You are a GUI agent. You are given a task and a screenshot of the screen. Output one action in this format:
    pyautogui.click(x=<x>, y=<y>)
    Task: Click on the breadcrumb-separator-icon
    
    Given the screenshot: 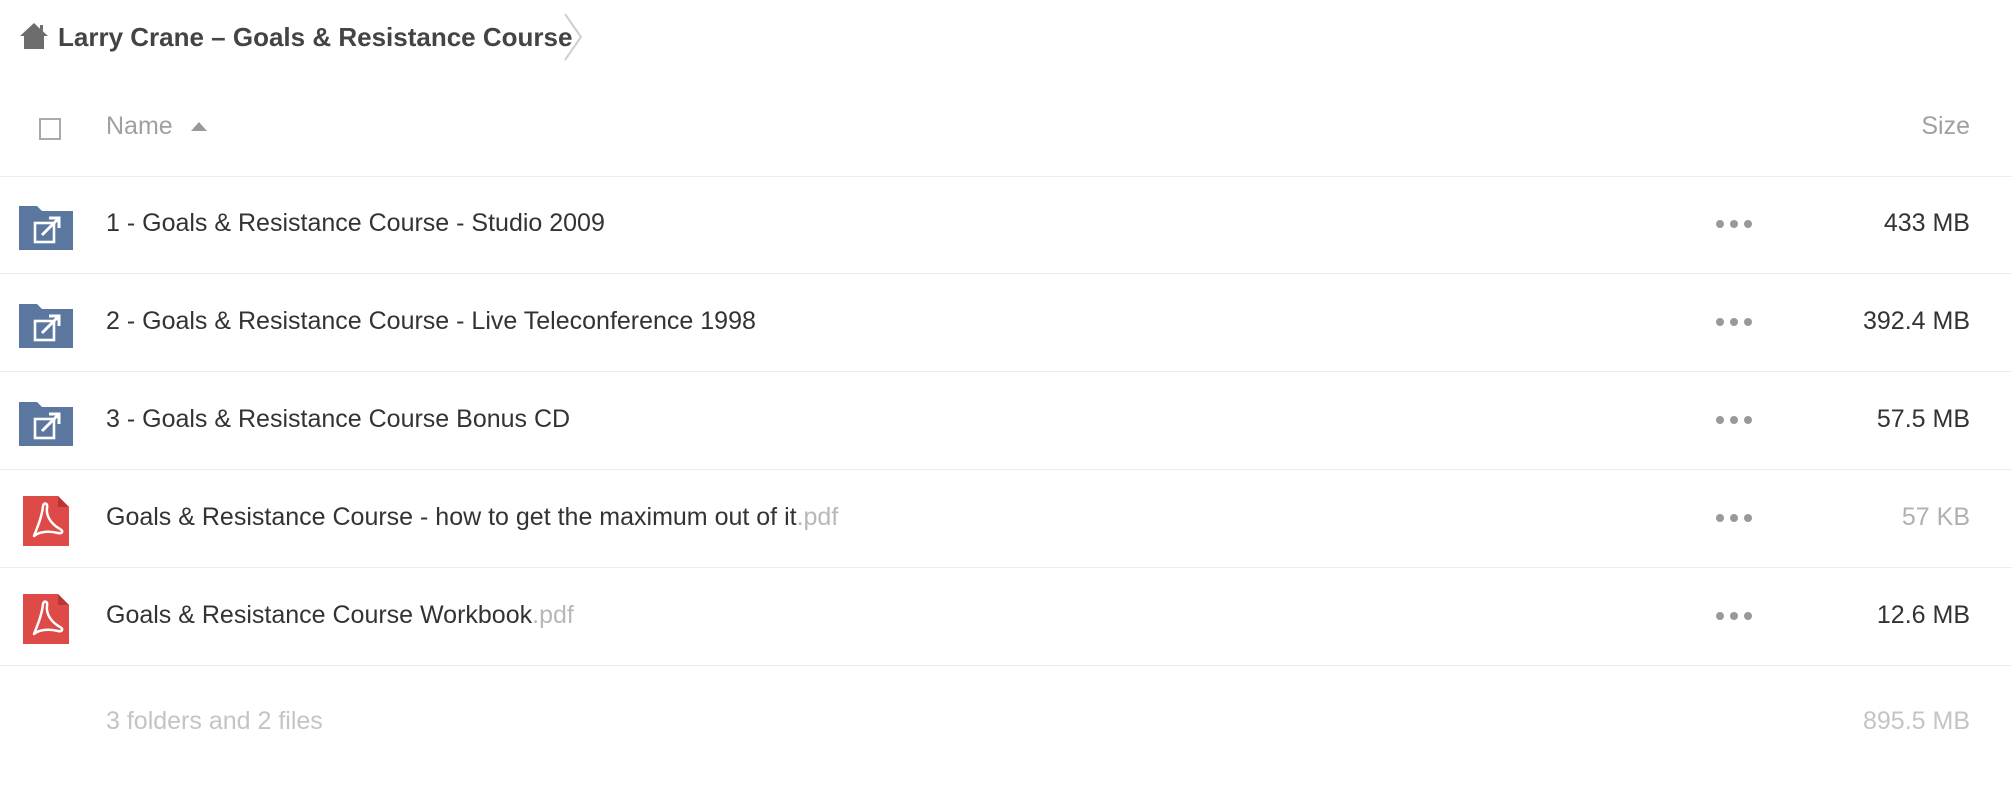 What is the action you would take?
    pyautogui.click(x=573, y=37)
    